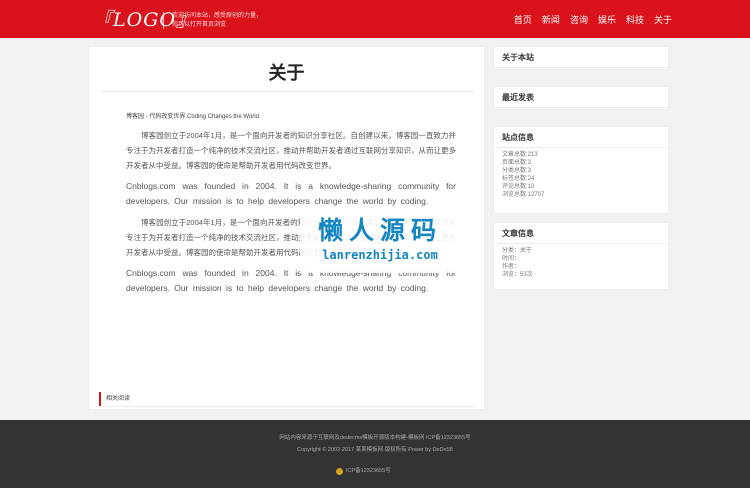 The image size is (750, 488). I want to click on footer-icp: ICP备12323655号, so click(363, 471).